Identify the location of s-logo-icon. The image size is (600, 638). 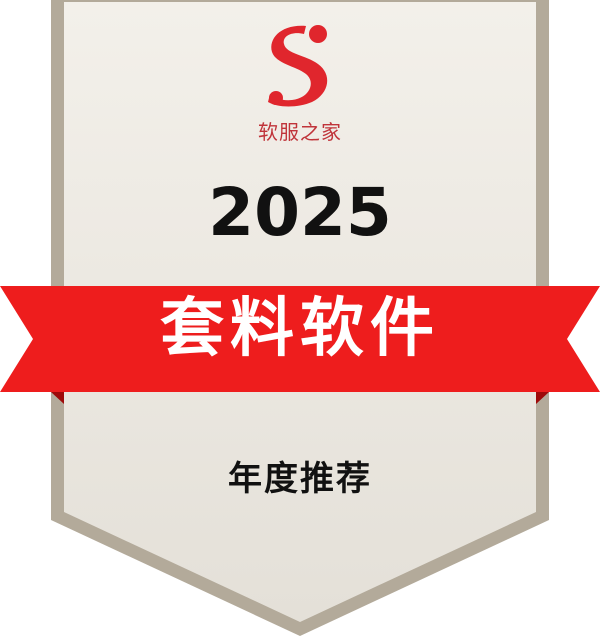
(298, 66).